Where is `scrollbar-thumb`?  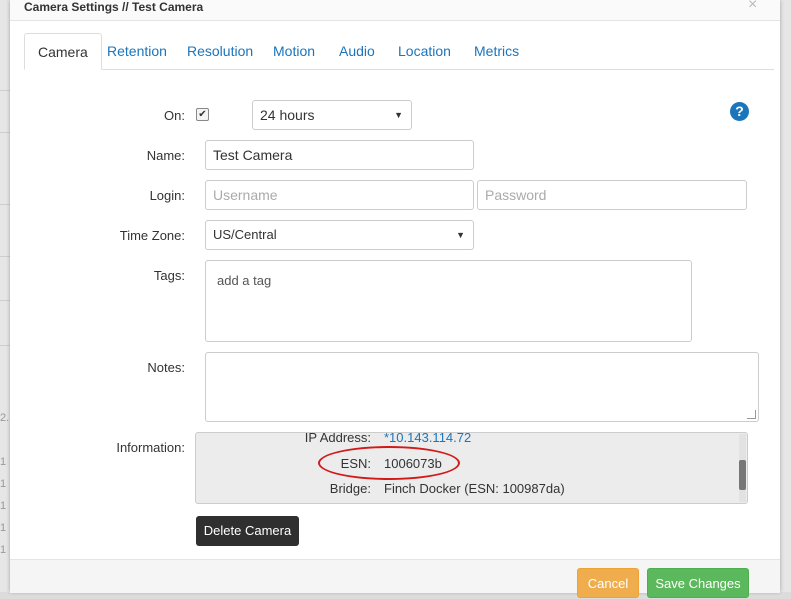
scrollbar-thumb is located at coordinates (742, 475).